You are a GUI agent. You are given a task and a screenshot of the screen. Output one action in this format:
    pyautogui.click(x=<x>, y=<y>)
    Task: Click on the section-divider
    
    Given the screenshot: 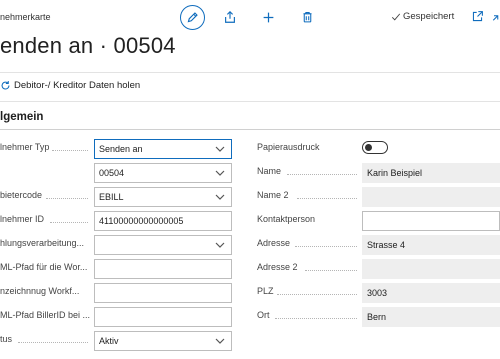 What is the action you would take?
    pyautogui.click(x=250, y=129)
    